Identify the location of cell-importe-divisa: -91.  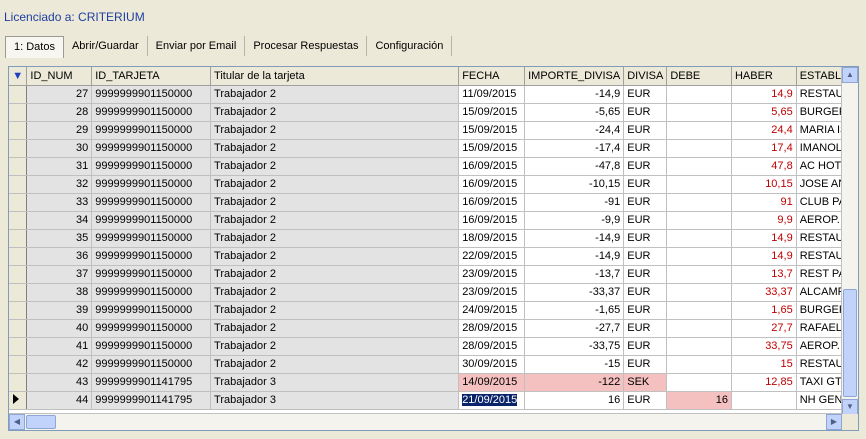
(574, 202).